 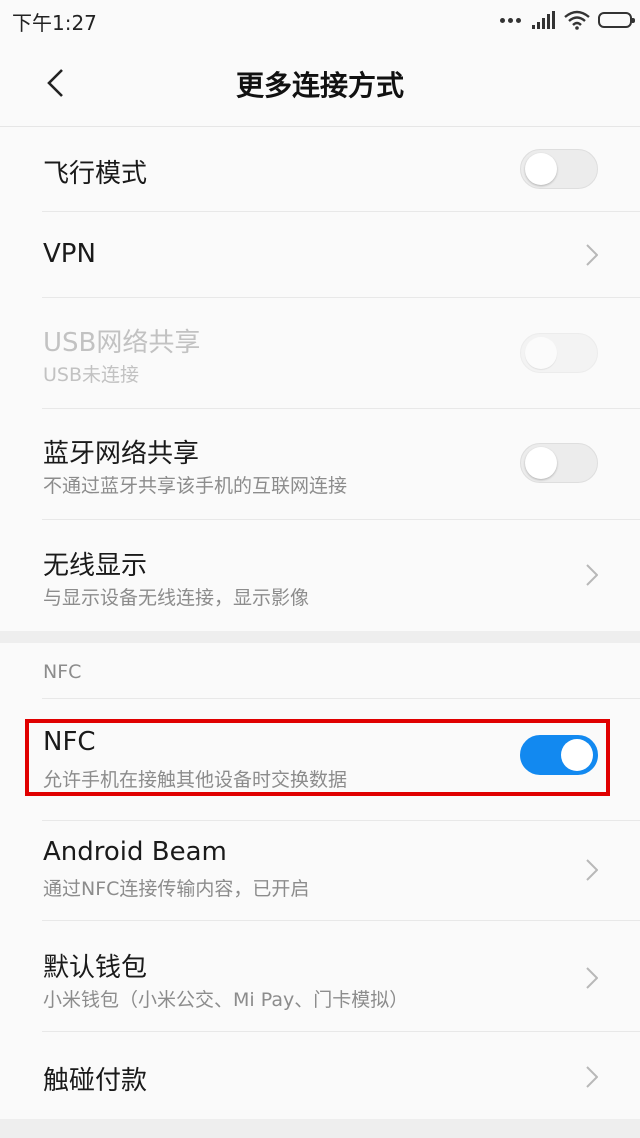 I want to click on header: 更多连接方式, so click(x=320, y=83).